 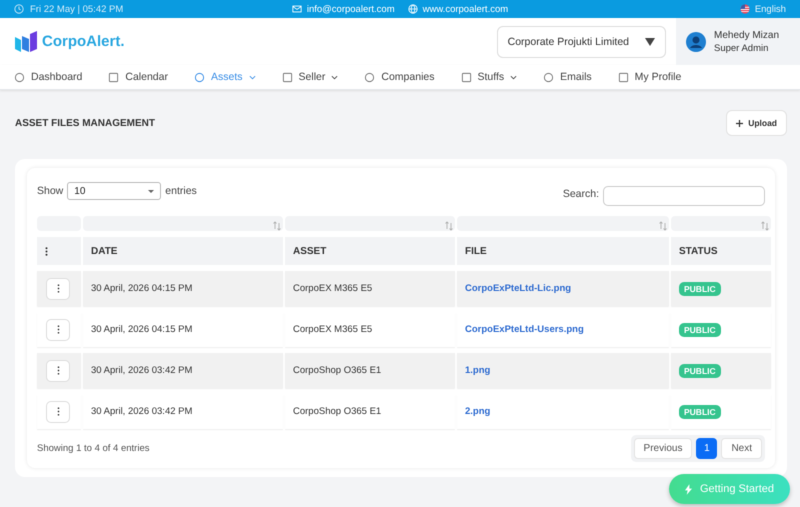 What do you see at coordinates (477, 411) in the screenshot?
I see `file-link: 2.png` at bounding box center [477, 411].